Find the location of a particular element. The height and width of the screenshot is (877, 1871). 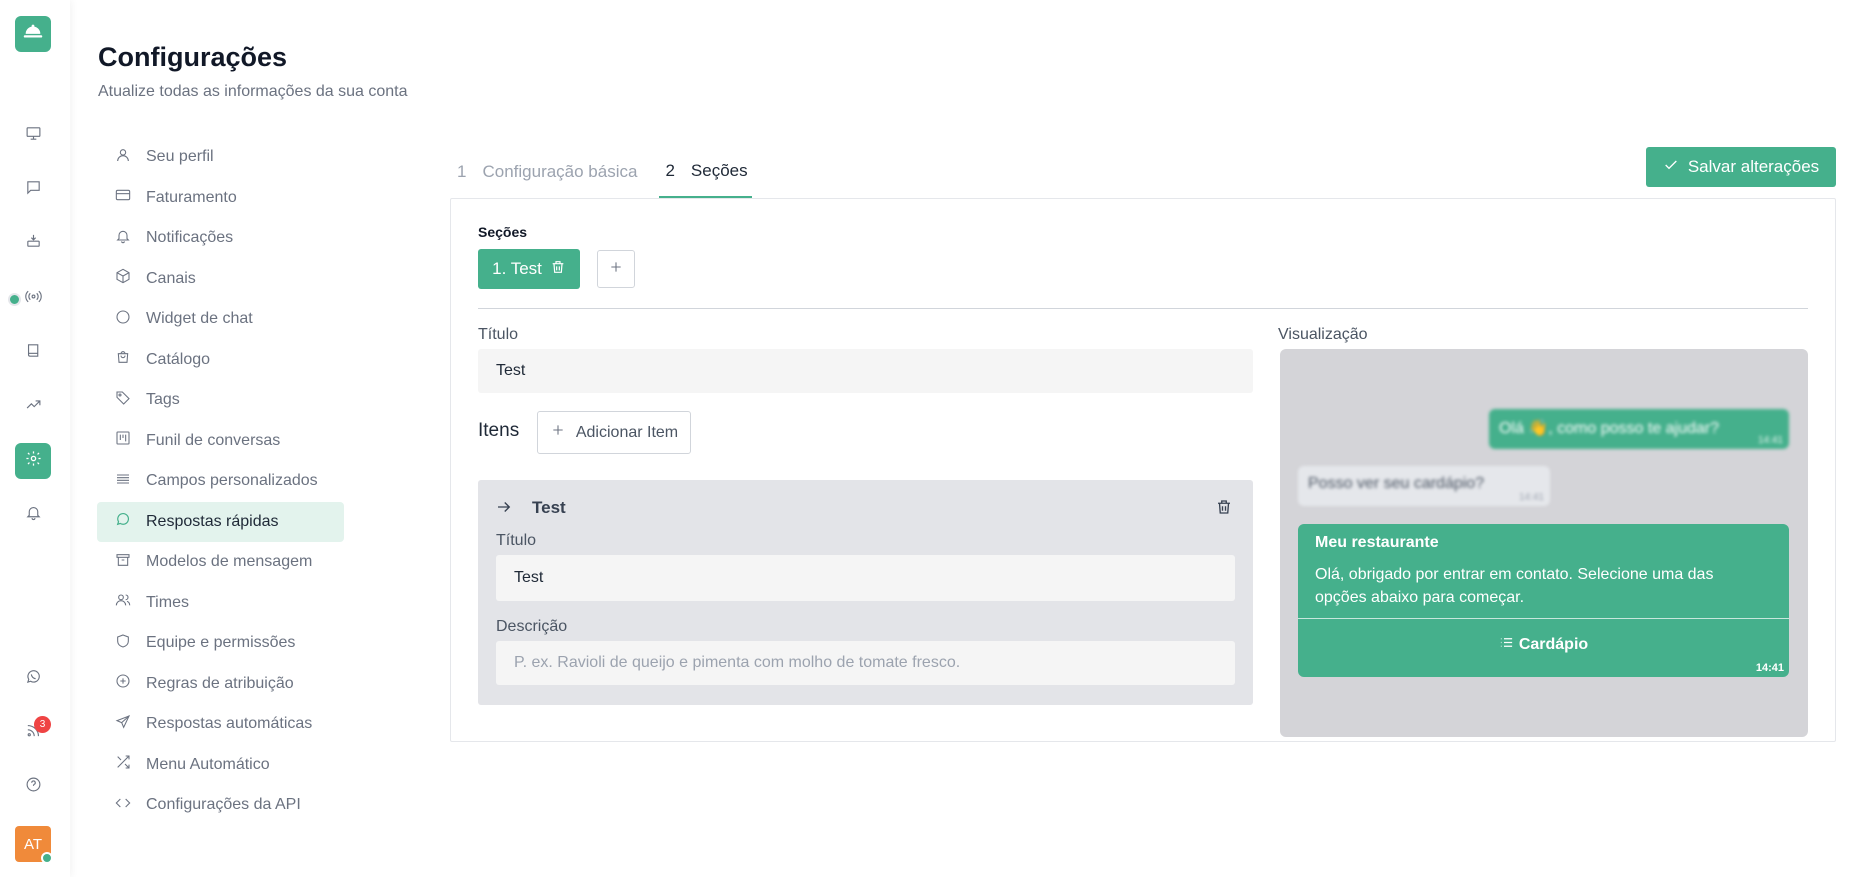

nav-item-auto-menu: Menu Automático is located at coordinates (220, 765).